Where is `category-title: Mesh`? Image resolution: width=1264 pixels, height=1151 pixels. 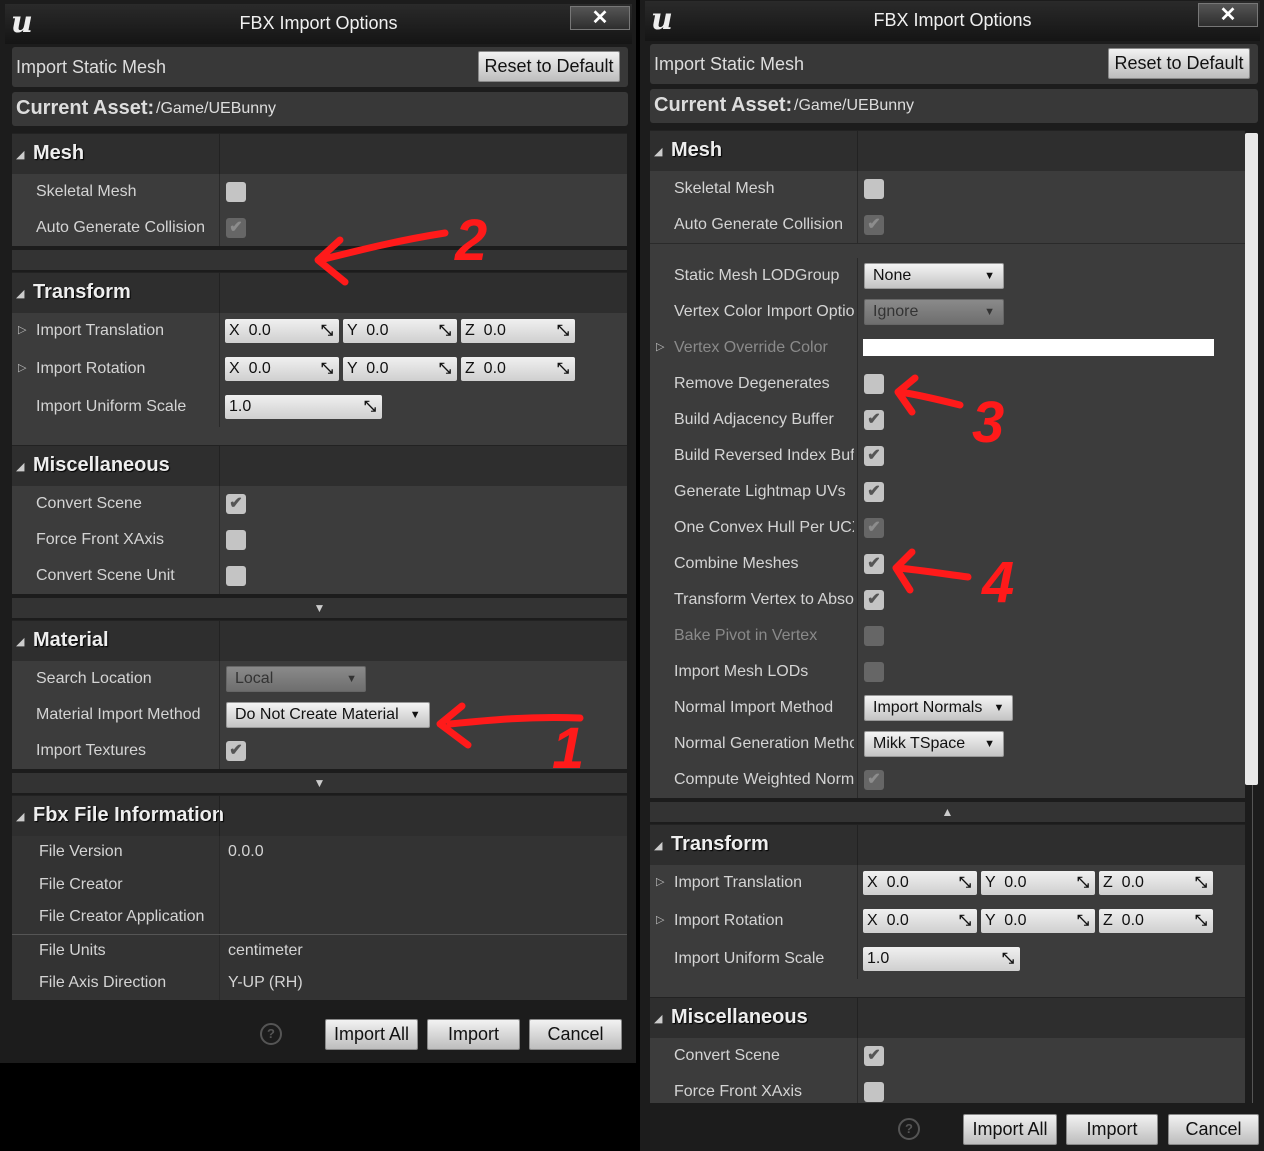 category-title: Mesh is located at coordinates (59, 153).